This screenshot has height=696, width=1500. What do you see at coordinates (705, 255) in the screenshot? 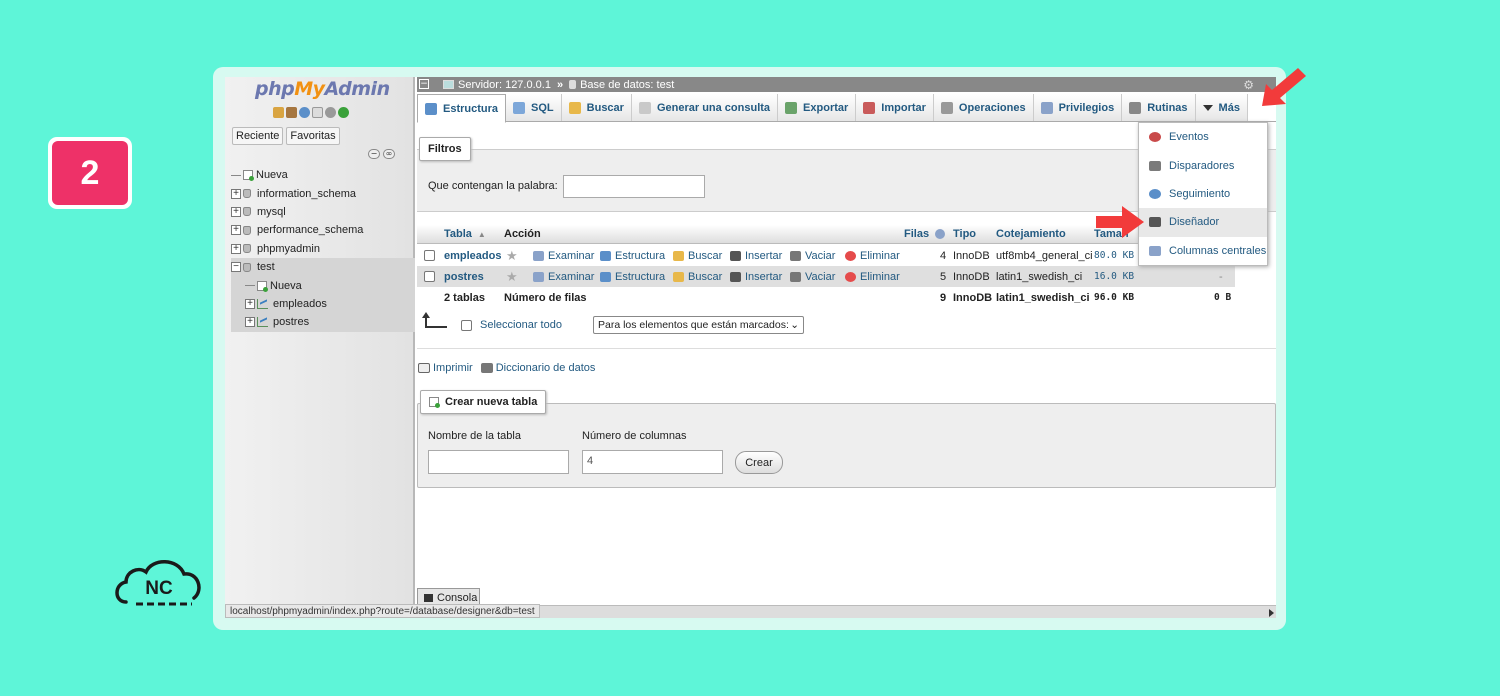
I see `action-label: Buscar` at bounding box center [705, 255].